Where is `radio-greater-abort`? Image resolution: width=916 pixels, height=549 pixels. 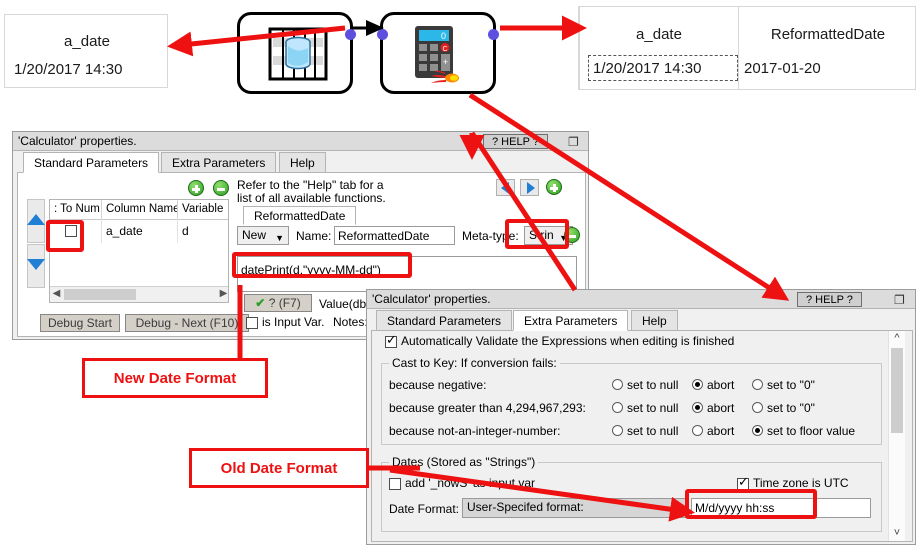
radio-greater-abort is located at coordinates (697, 407).